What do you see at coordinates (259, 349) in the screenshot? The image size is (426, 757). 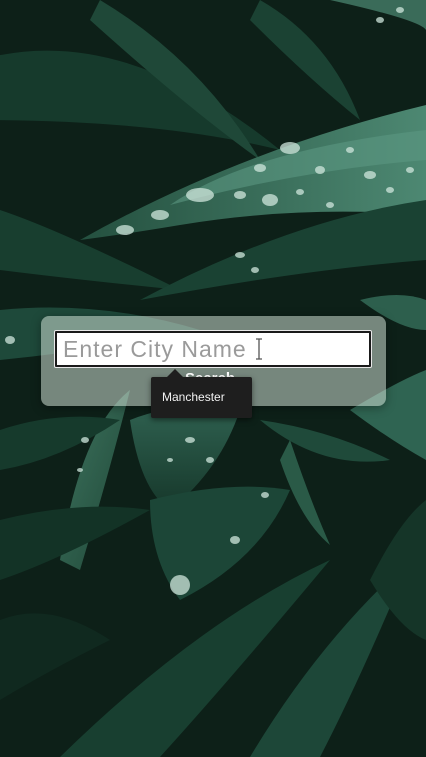 I see `text-cursor-icon` at bounding box center [259, 349].